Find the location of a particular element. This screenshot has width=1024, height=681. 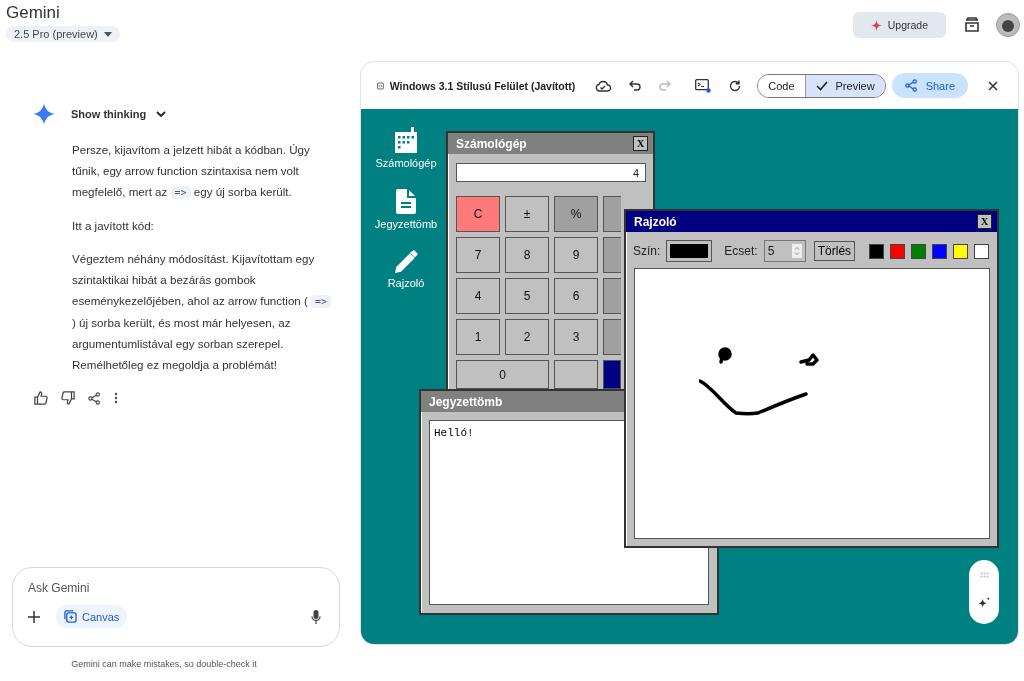

archive-icon is located at coordinates (972, 25).